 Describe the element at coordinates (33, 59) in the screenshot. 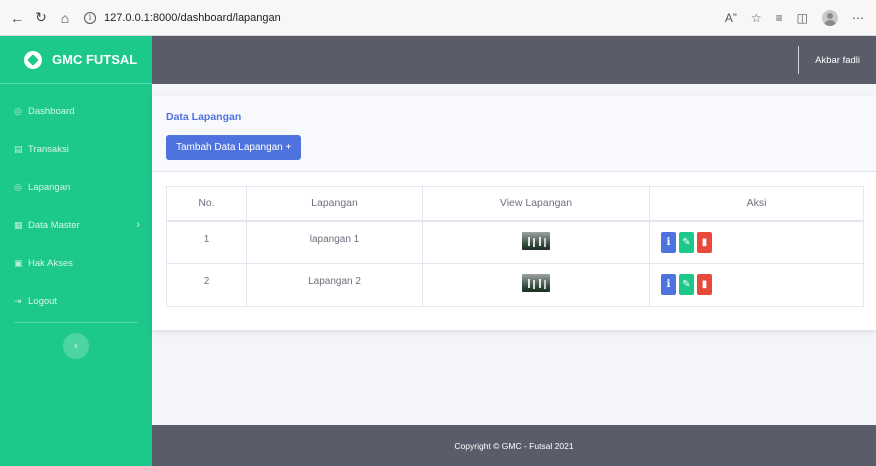

I see `soccer-ball-icon` at that location.